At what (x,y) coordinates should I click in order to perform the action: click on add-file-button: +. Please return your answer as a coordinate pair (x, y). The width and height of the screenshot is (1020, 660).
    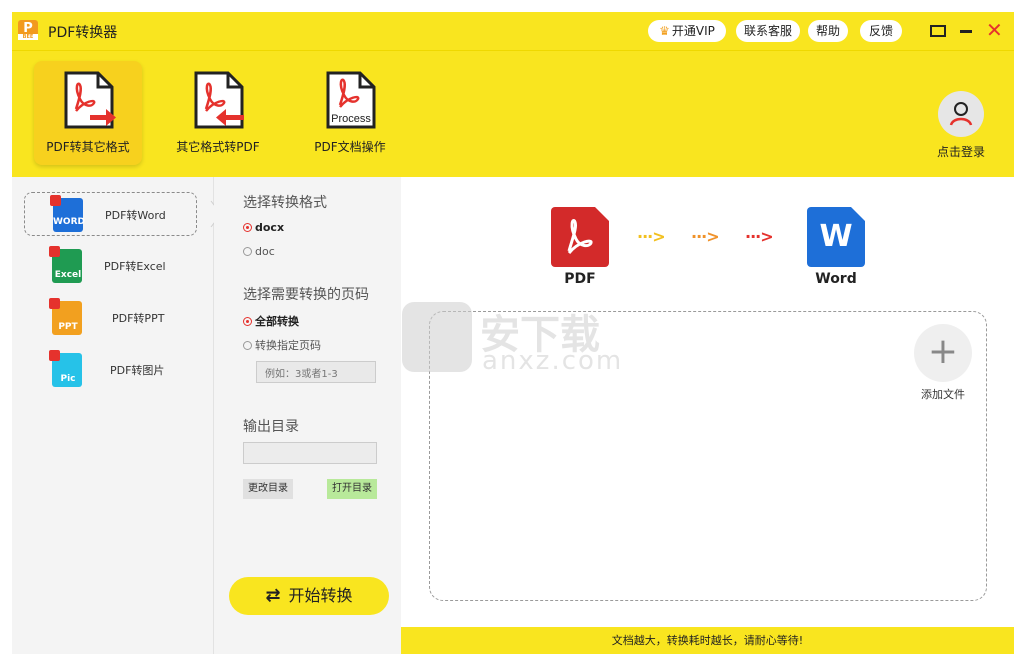
    Looking at the image, I should click on (943, 353).